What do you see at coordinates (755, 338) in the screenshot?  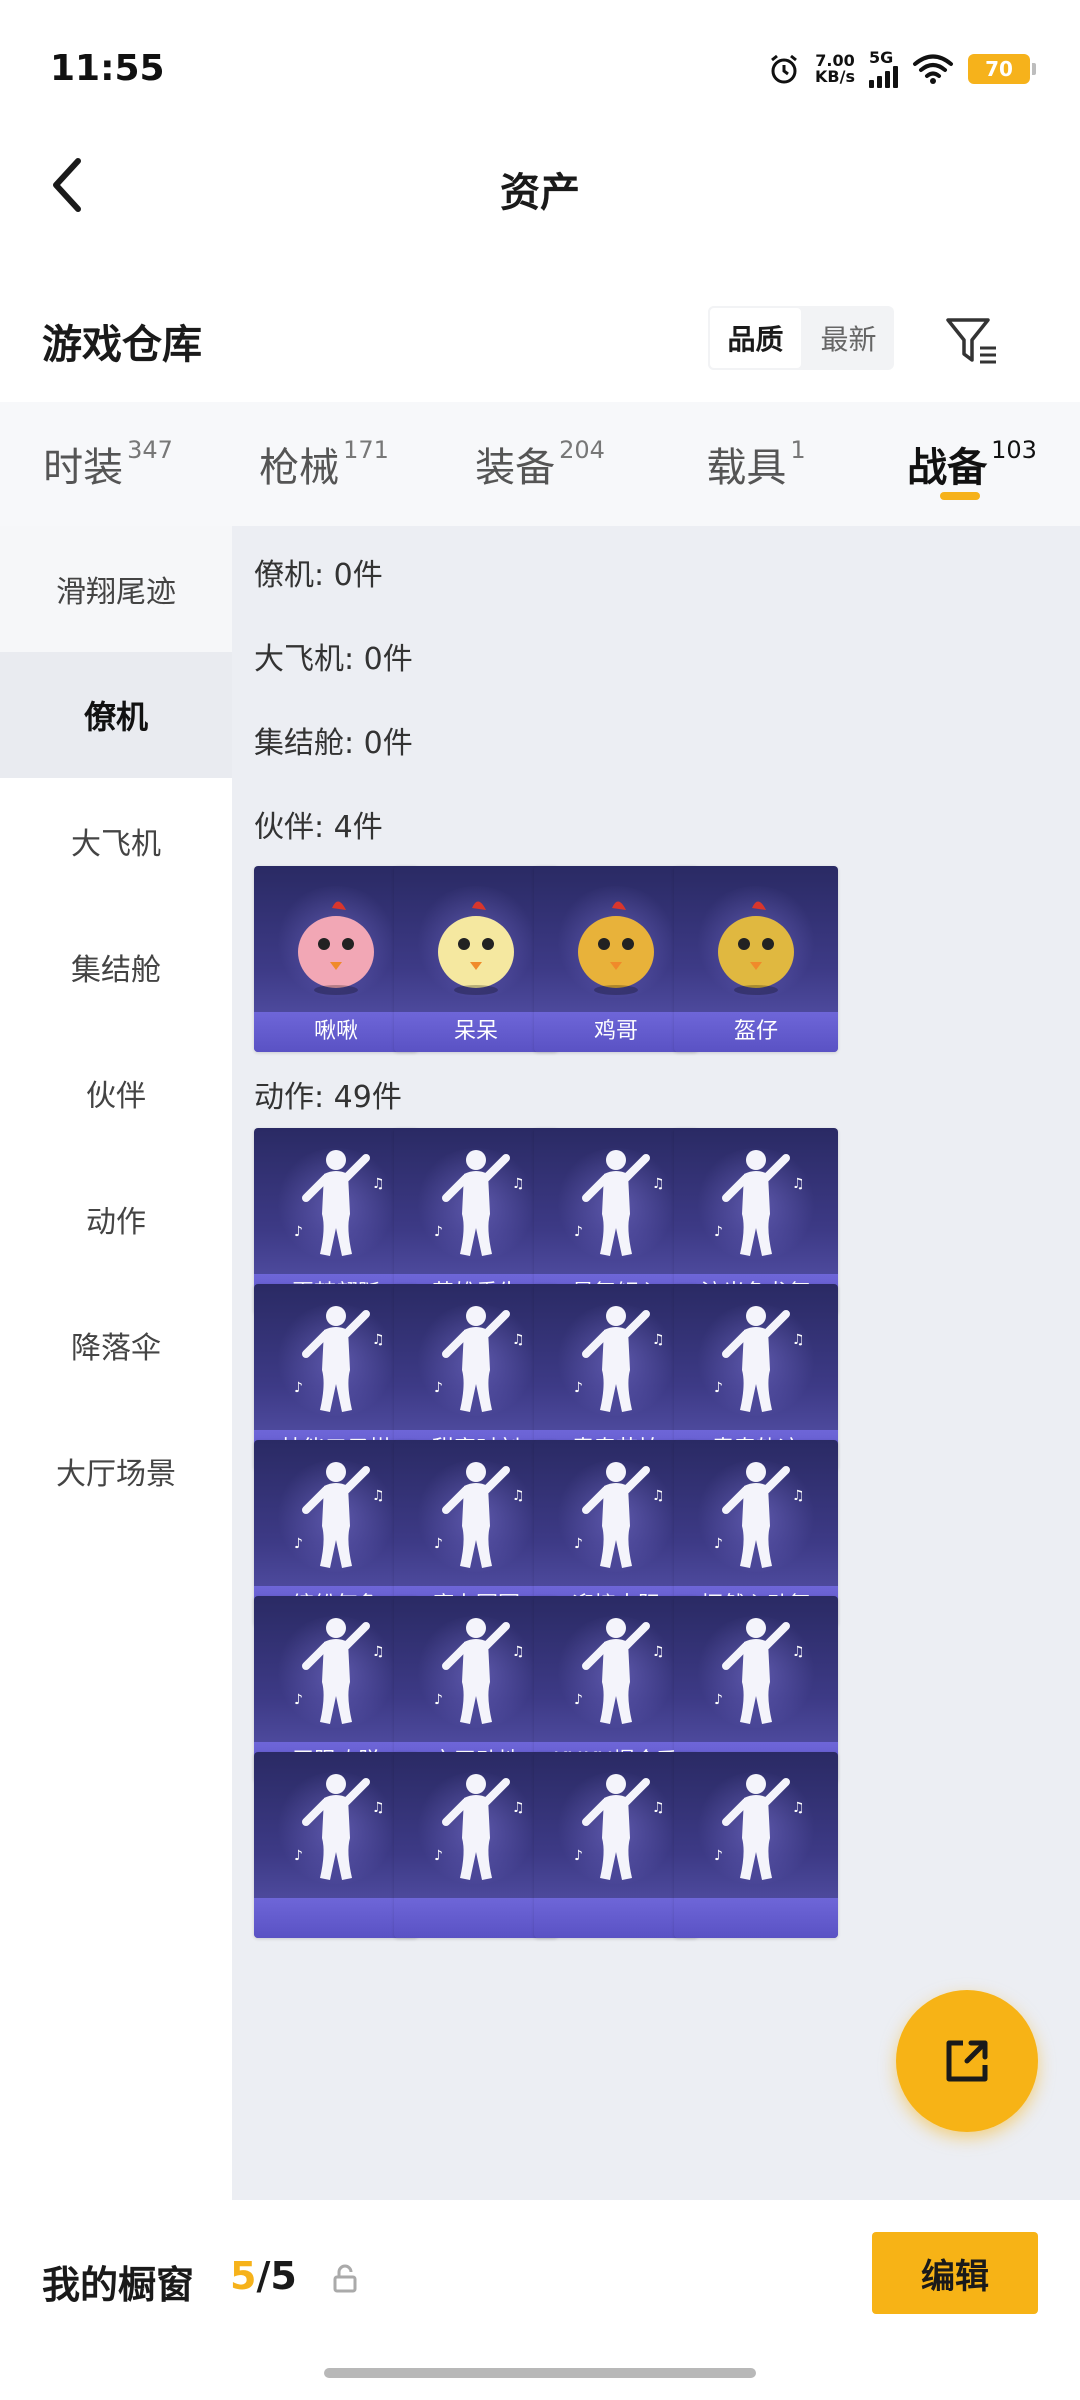 I see `sort-quality-button: 品质` at bounding box center [755, 338].